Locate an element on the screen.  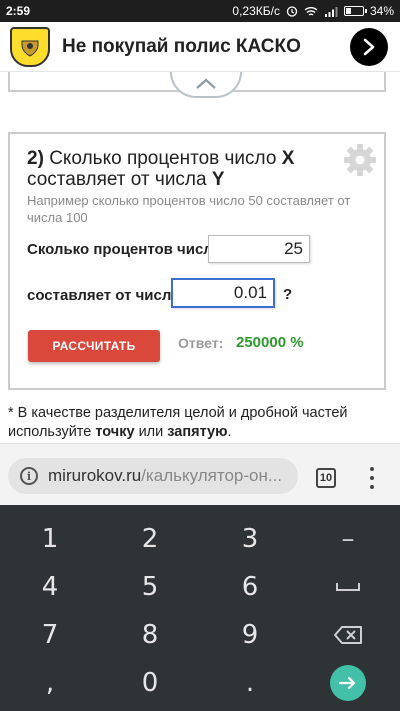
ad-banner: Не покупай полис КАСКО is located at coordinates (200, 47).